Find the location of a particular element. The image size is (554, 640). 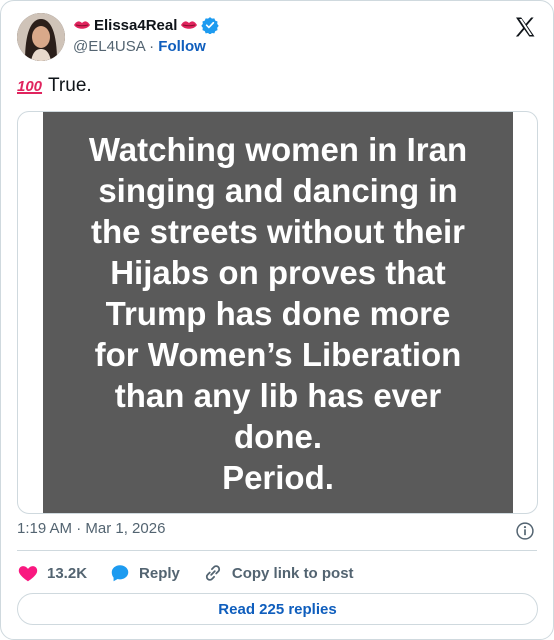

link-icon is located at coordinates (212, 573).